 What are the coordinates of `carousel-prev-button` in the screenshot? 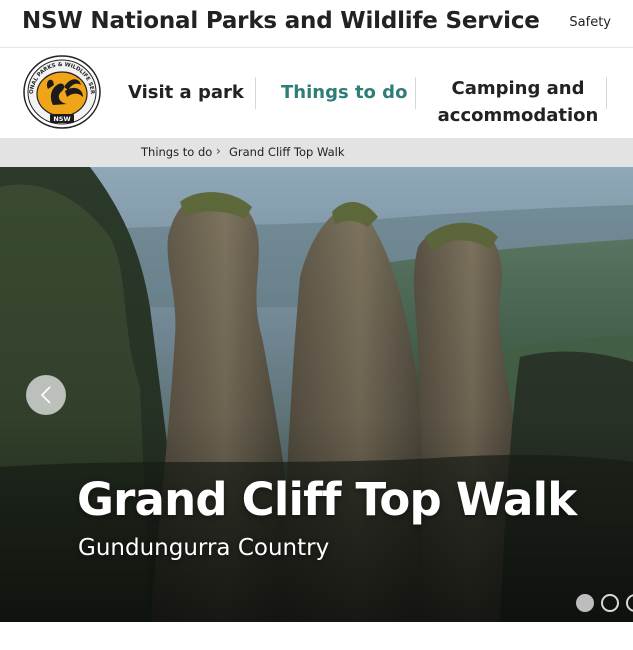 It's located at (46, 395).